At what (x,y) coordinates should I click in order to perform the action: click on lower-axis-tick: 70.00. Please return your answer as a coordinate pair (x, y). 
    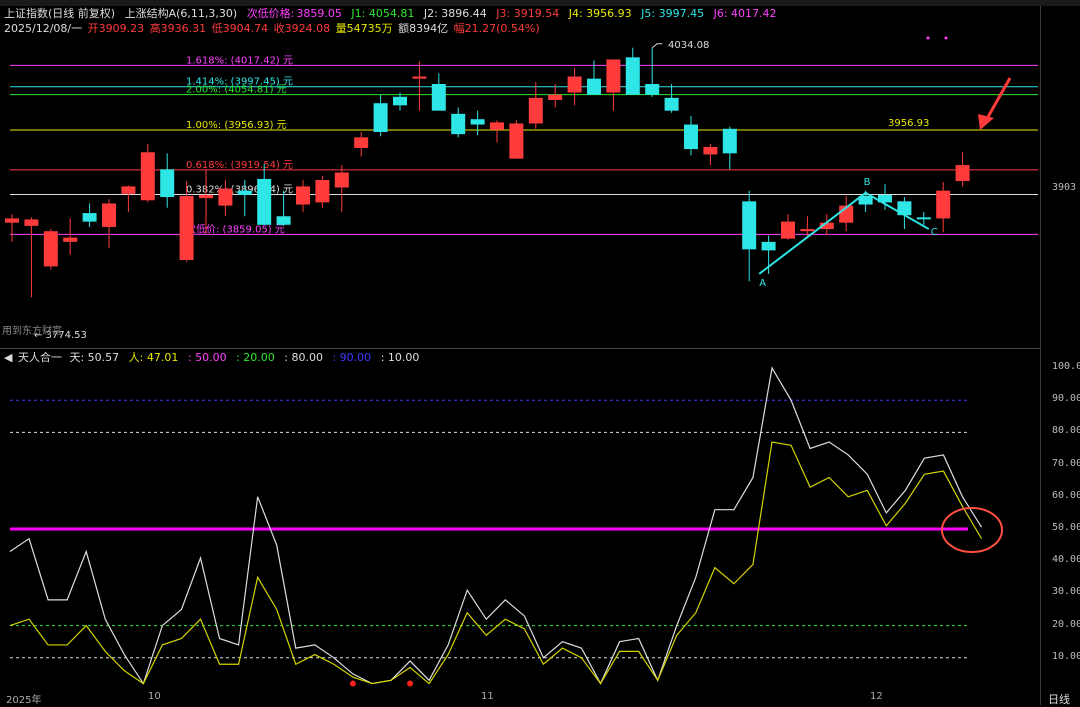
    Looking at the image, I should click on (1066, 463).